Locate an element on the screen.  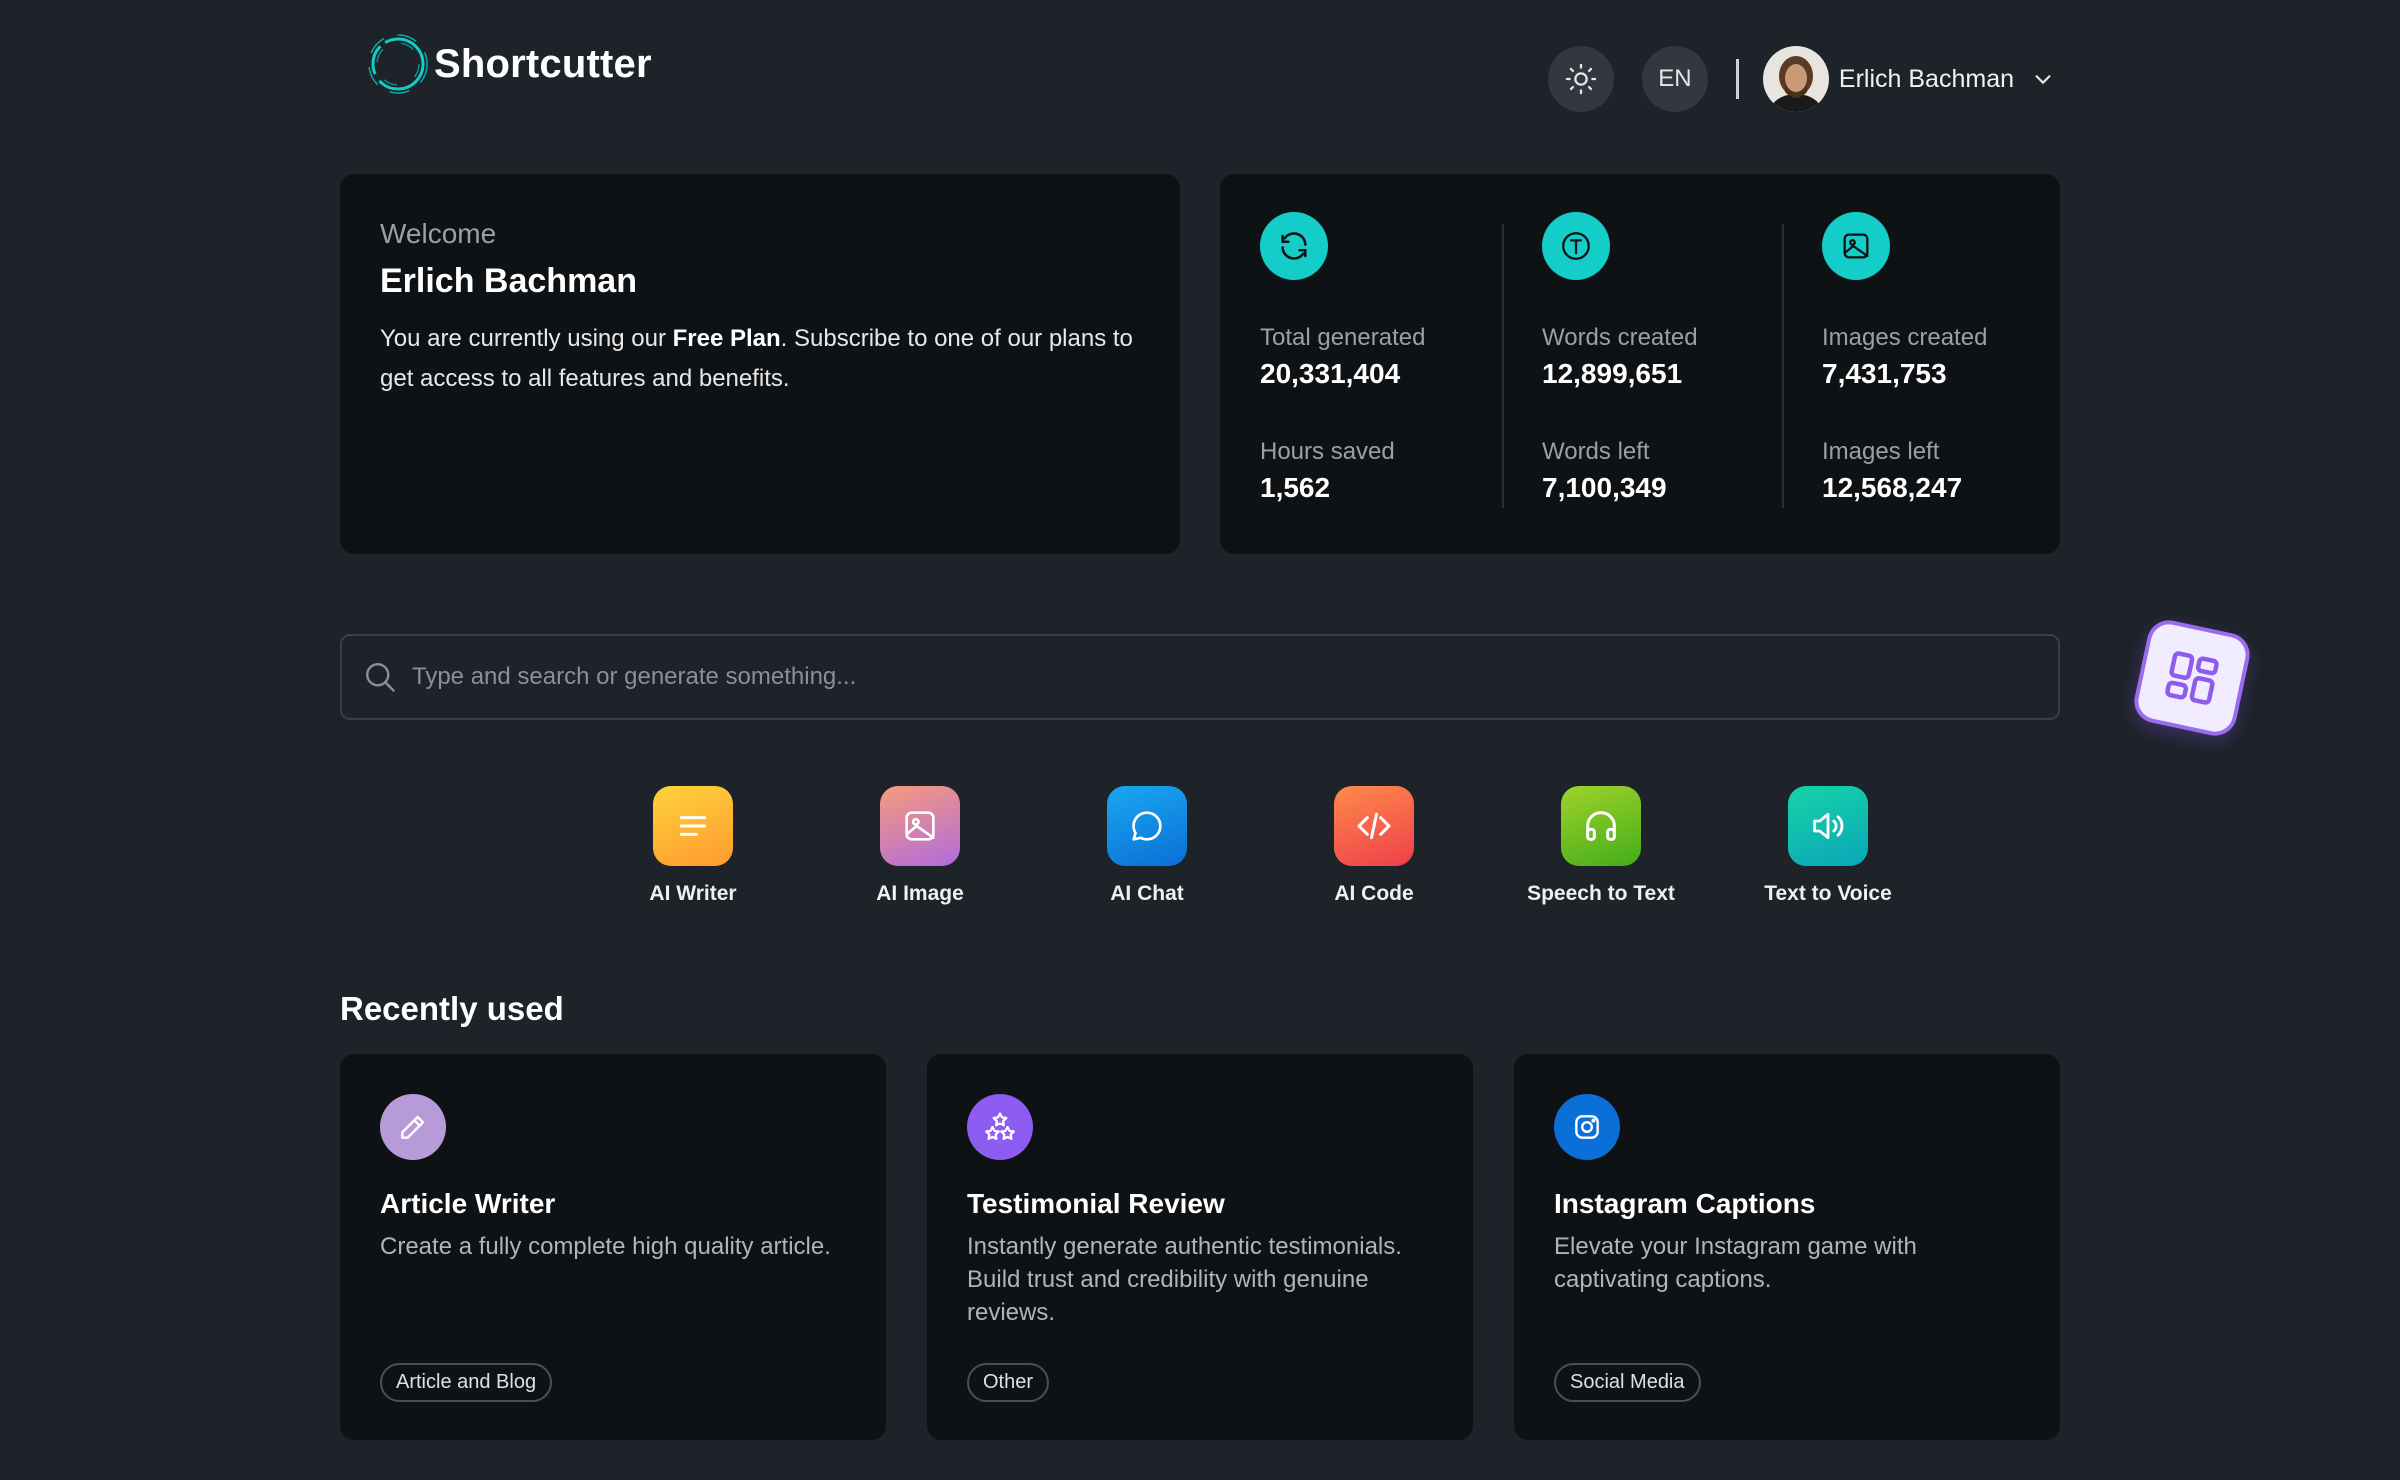
search-bar is located at coordinates (1200, 677).